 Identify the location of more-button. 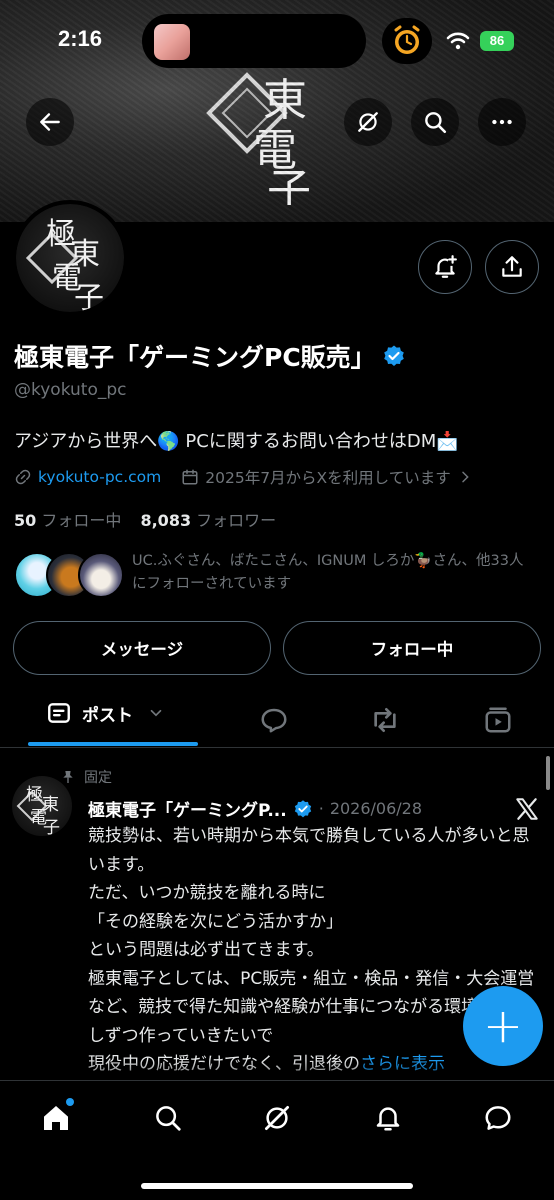
(502, 122).